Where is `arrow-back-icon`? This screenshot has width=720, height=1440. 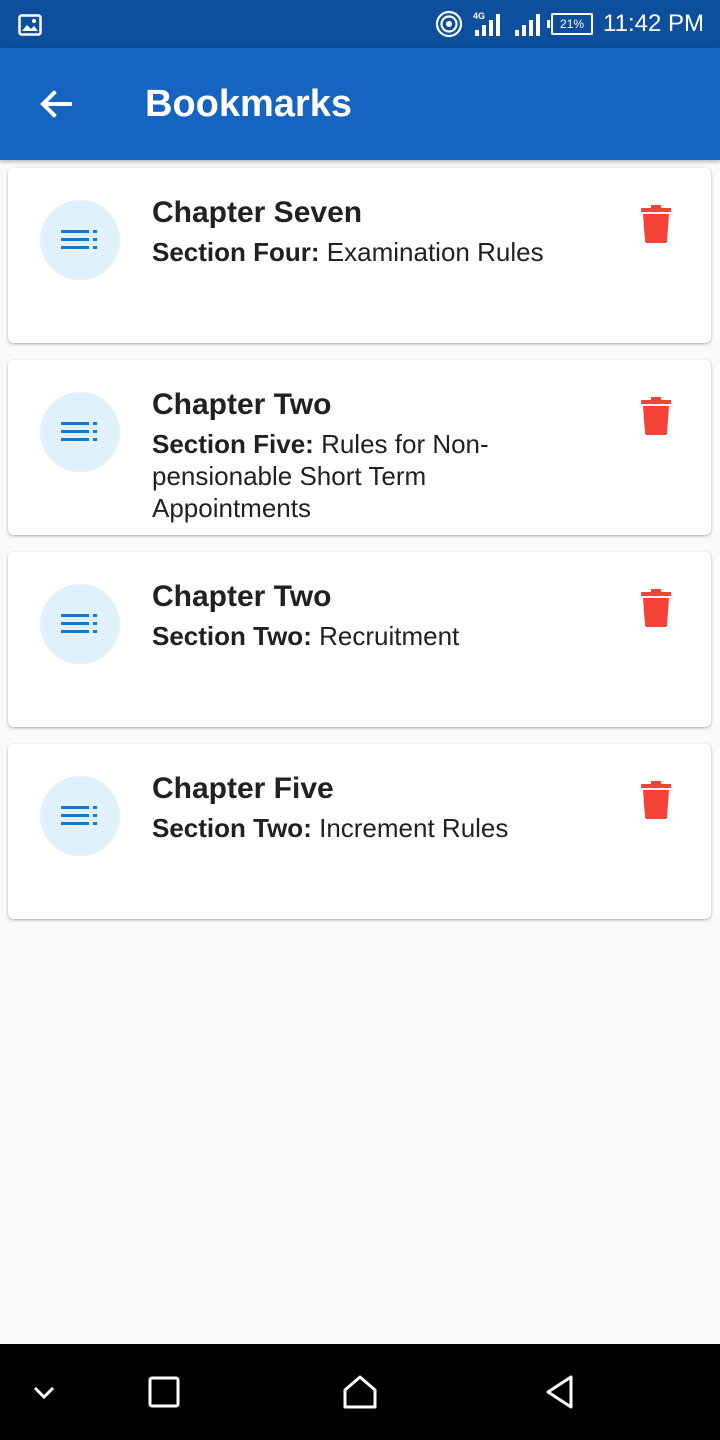 arrow-back-icon is located at coordinates (56, 104).